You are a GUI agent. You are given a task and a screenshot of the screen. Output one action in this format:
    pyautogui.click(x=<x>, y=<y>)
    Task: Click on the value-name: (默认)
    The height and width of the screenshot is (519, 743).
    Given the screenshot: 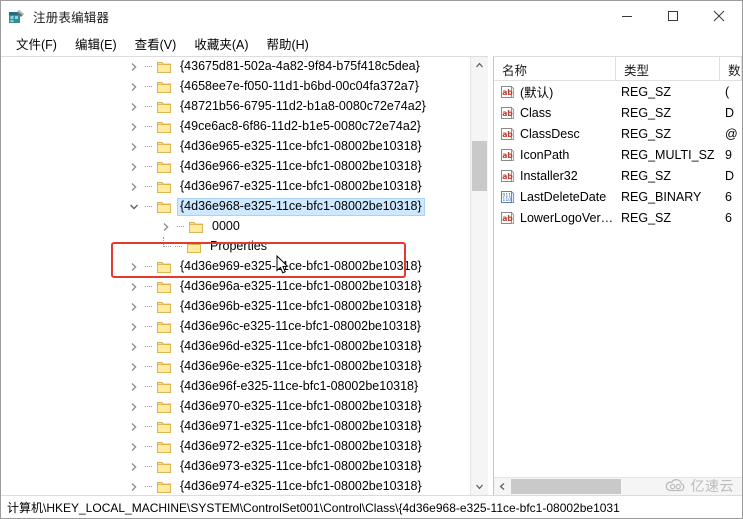 What is the action you would take?
    pyautogui.click(x=537, y=93)
    